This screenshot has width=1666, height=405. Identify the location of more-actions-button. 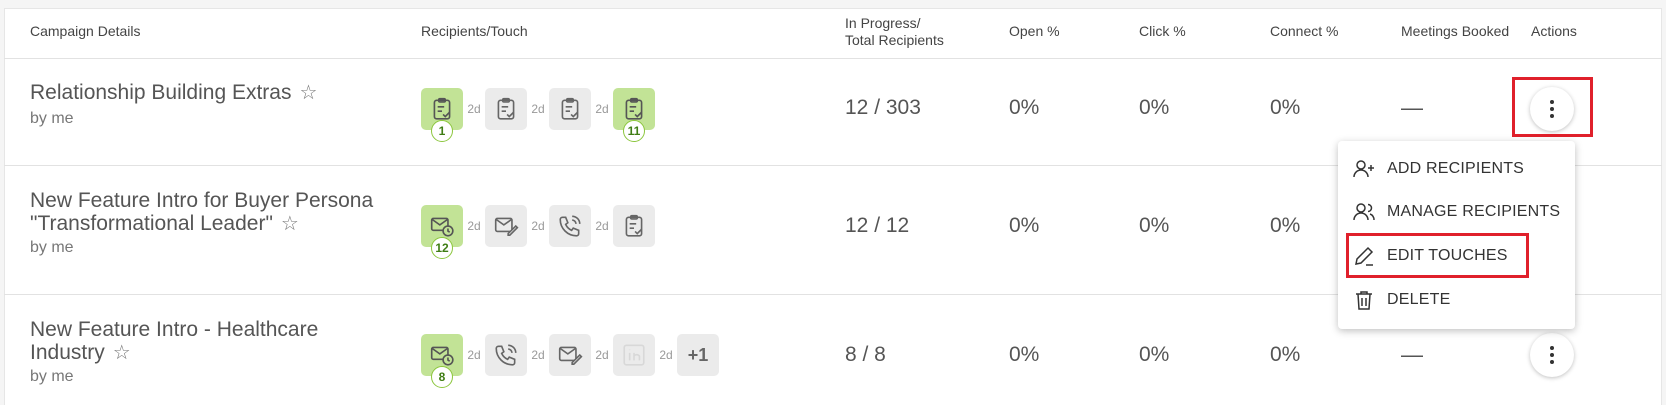
(1552, 355).